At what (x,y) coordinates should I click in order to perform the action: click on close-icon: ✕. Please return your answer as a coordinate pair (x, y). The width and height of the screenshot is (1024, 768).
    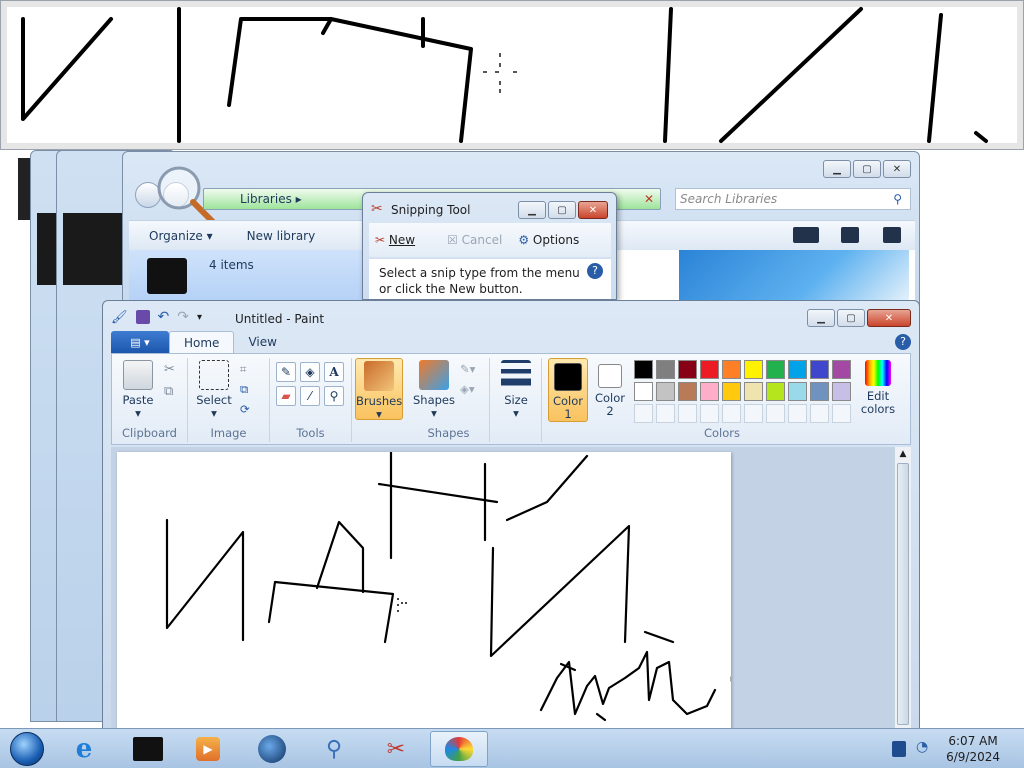
    Looking at the image, I should click on (649, 199).